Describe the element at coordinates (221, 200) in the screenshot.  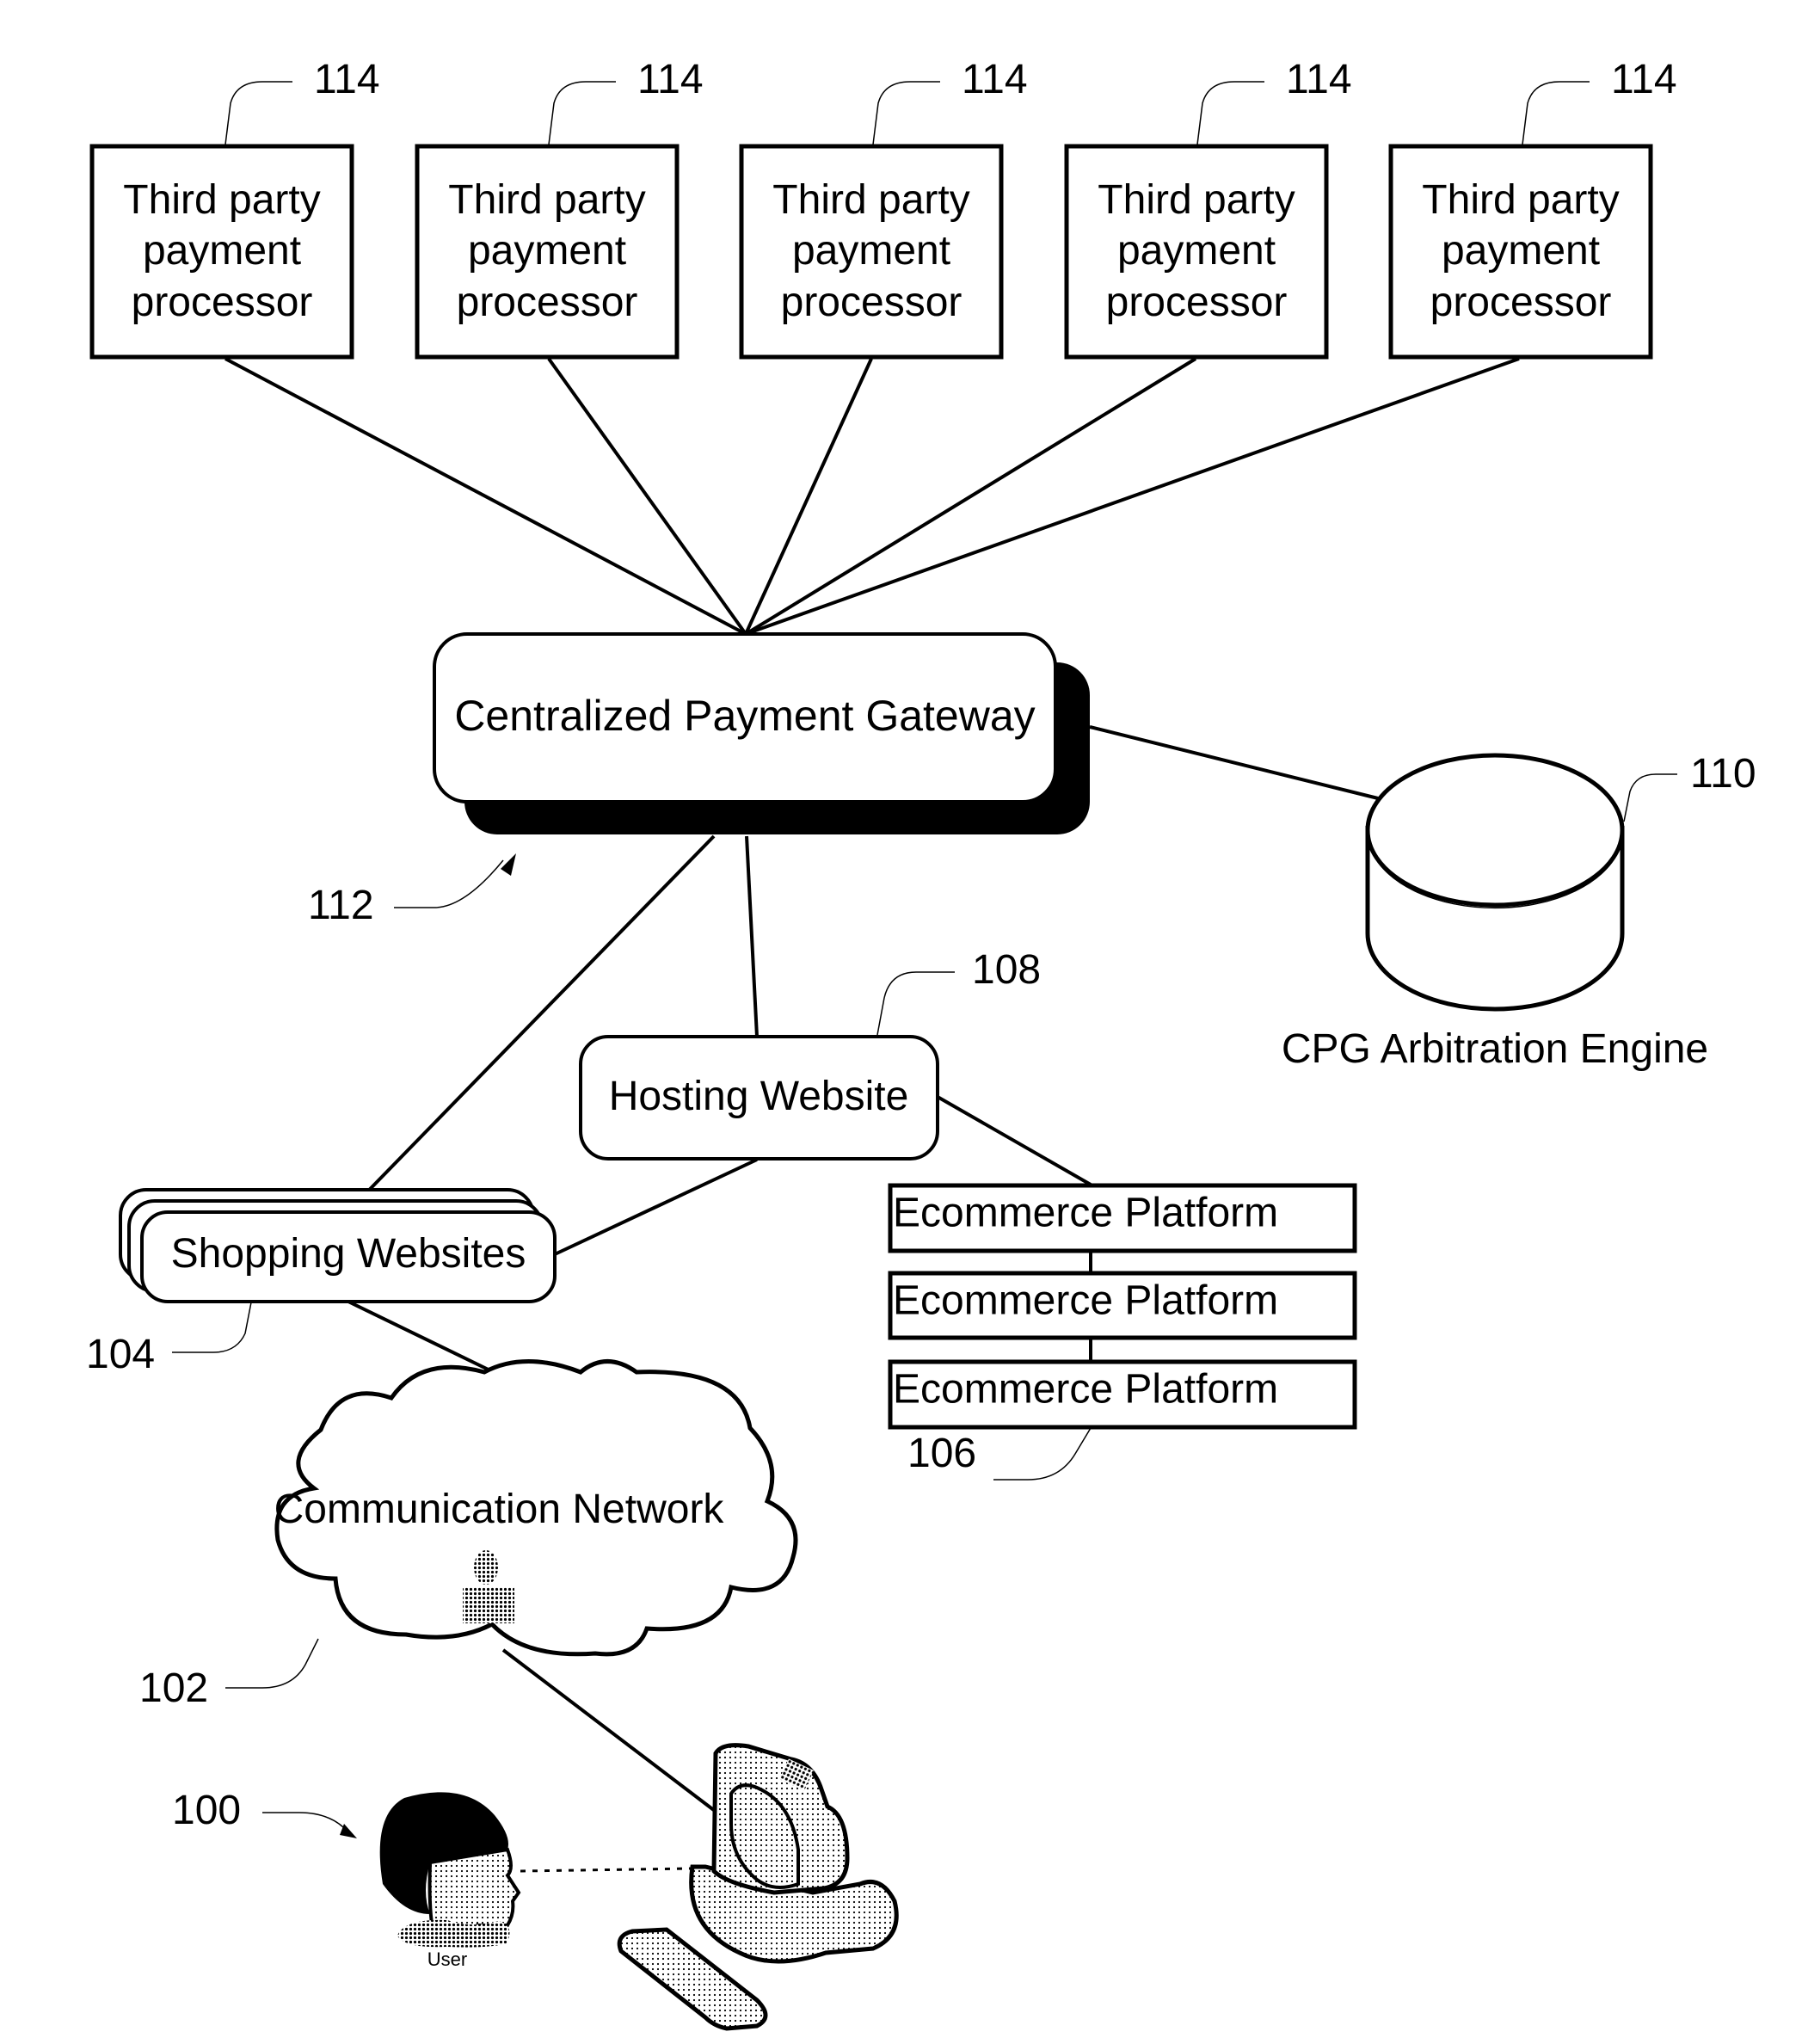
I see `processor-1-label-line-1: Third party` at that location.